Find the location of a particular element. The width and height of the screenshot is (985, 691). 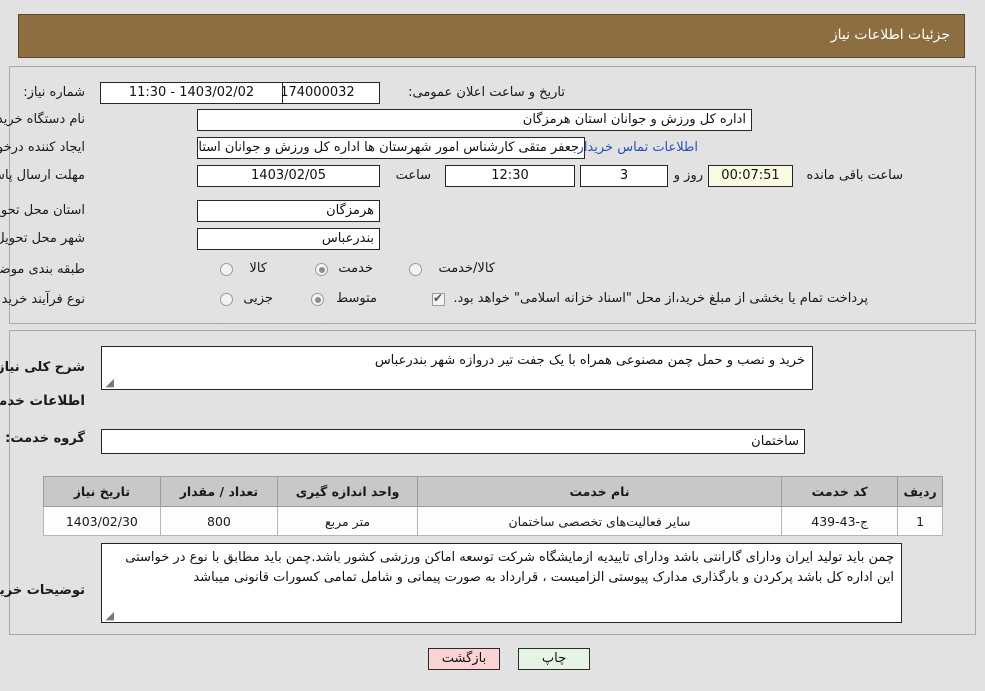

radio-category-kala-khedmat is located at coordinates (415, 269).